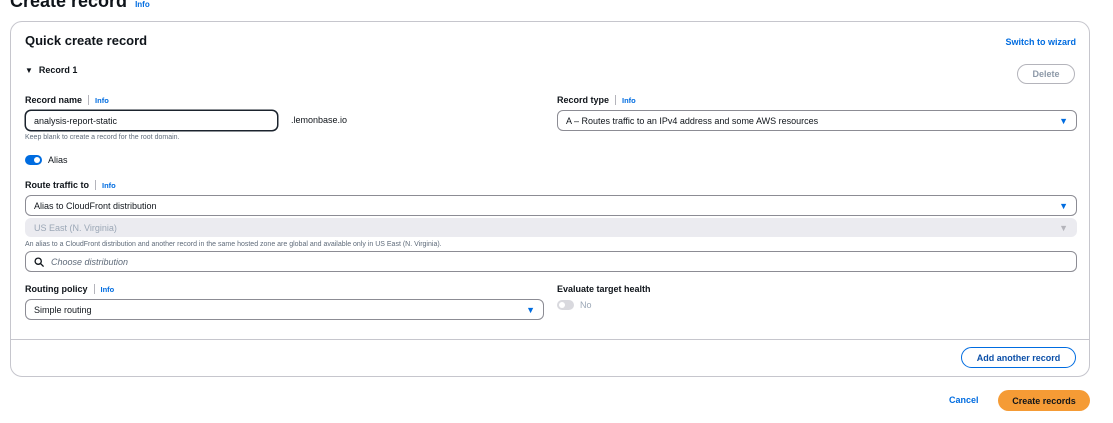 The height and width of the screenshot is (423, 1113). Describe the element at coordinates (102, 100) in the screenshot. I see `record-name-info-link: Info` at that location.